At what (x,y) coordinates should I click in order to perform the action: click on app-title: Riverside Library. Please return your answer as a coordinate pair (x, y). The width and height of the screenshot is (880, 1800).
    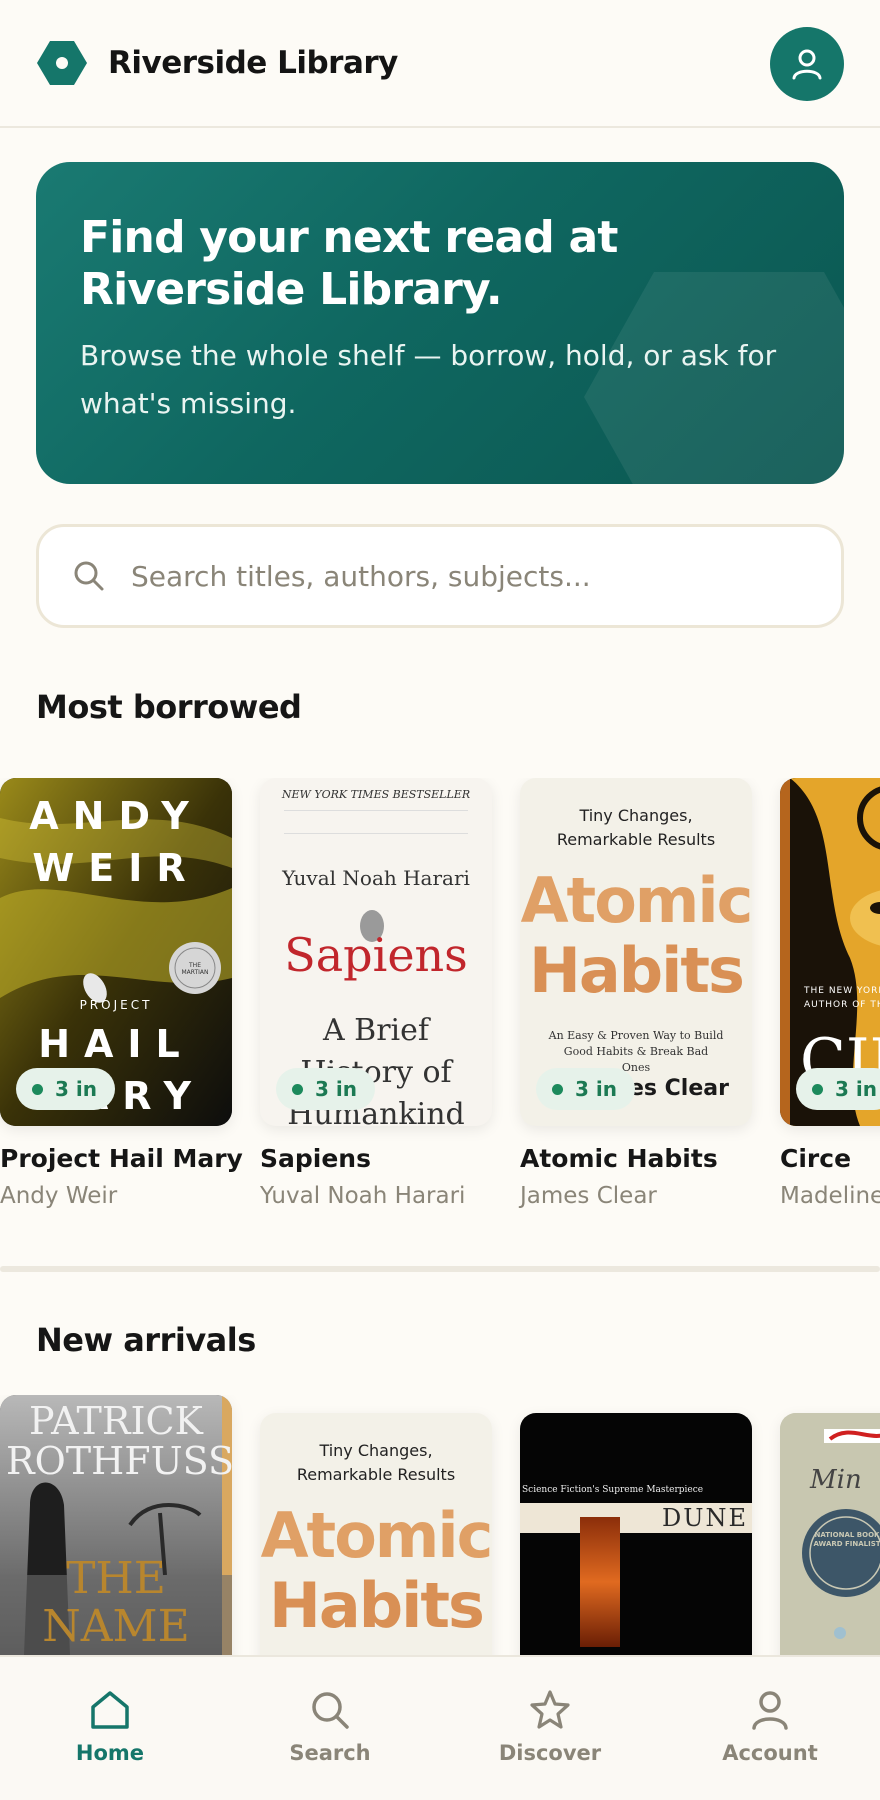
    Looking at the image, I should click on (253, 63).